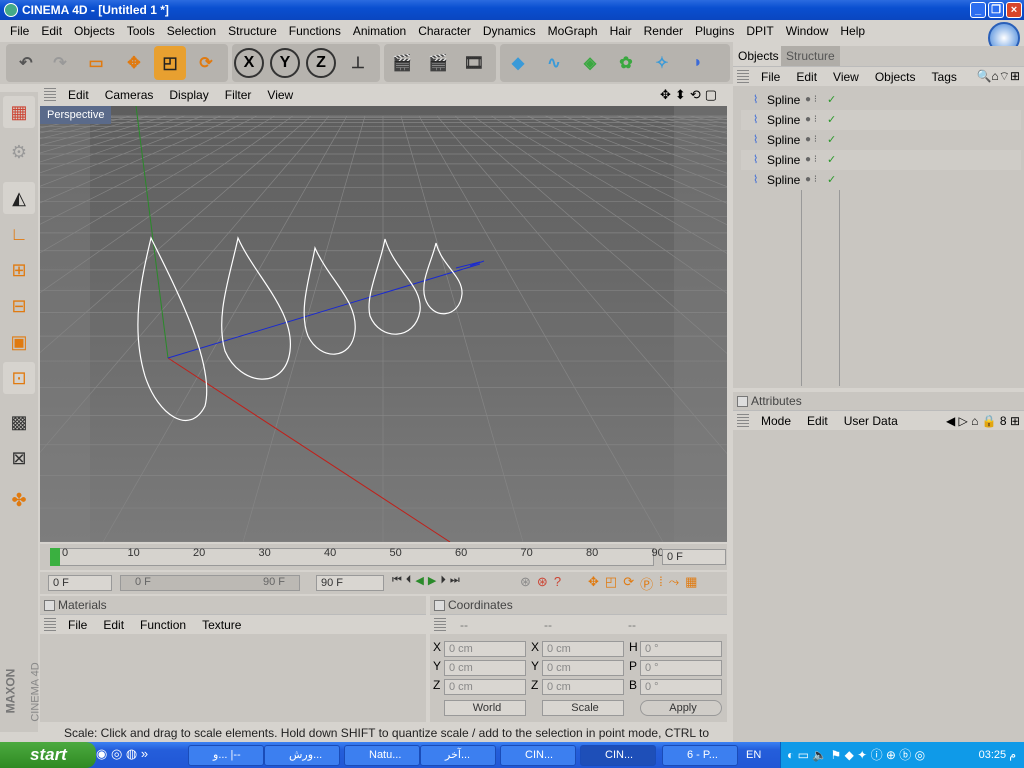  I want to click on tab-objects: Objects, so click(758, 56).